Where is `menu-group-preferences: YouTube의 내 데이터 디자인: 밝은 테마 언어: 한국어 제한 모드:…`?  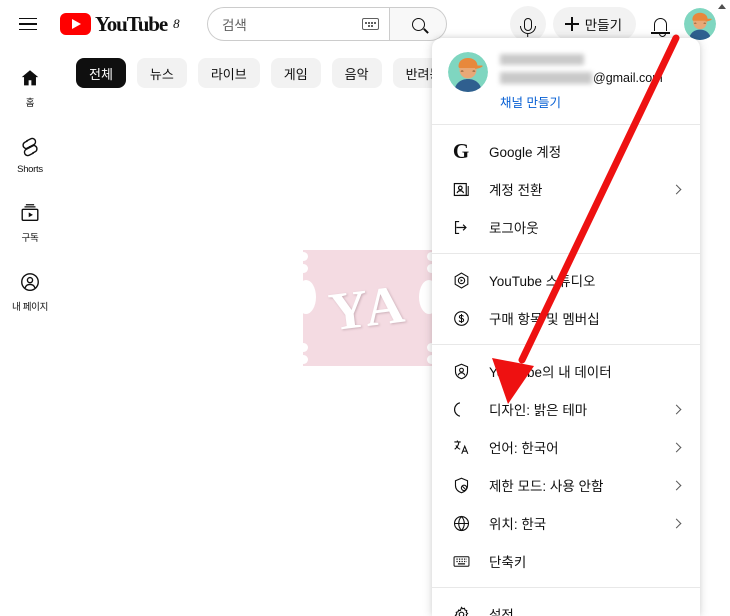 menu-group-preferences: YouTube의 내 데이터 디자인: 밝은 테마 언어: 한국어 제한 모드:… is located at coordinates (566, 466).